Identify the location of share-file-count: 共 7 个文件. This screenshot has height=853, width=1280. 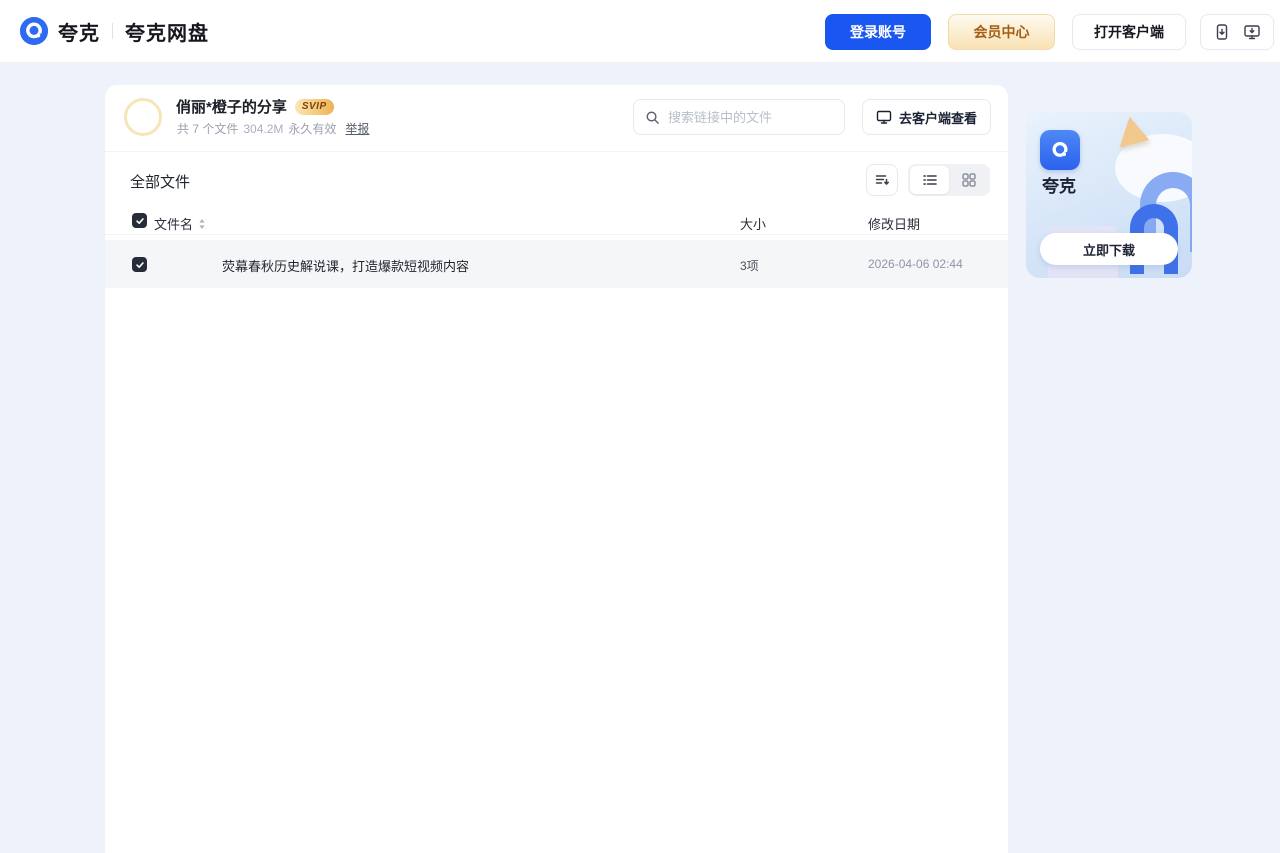
(208, 129).